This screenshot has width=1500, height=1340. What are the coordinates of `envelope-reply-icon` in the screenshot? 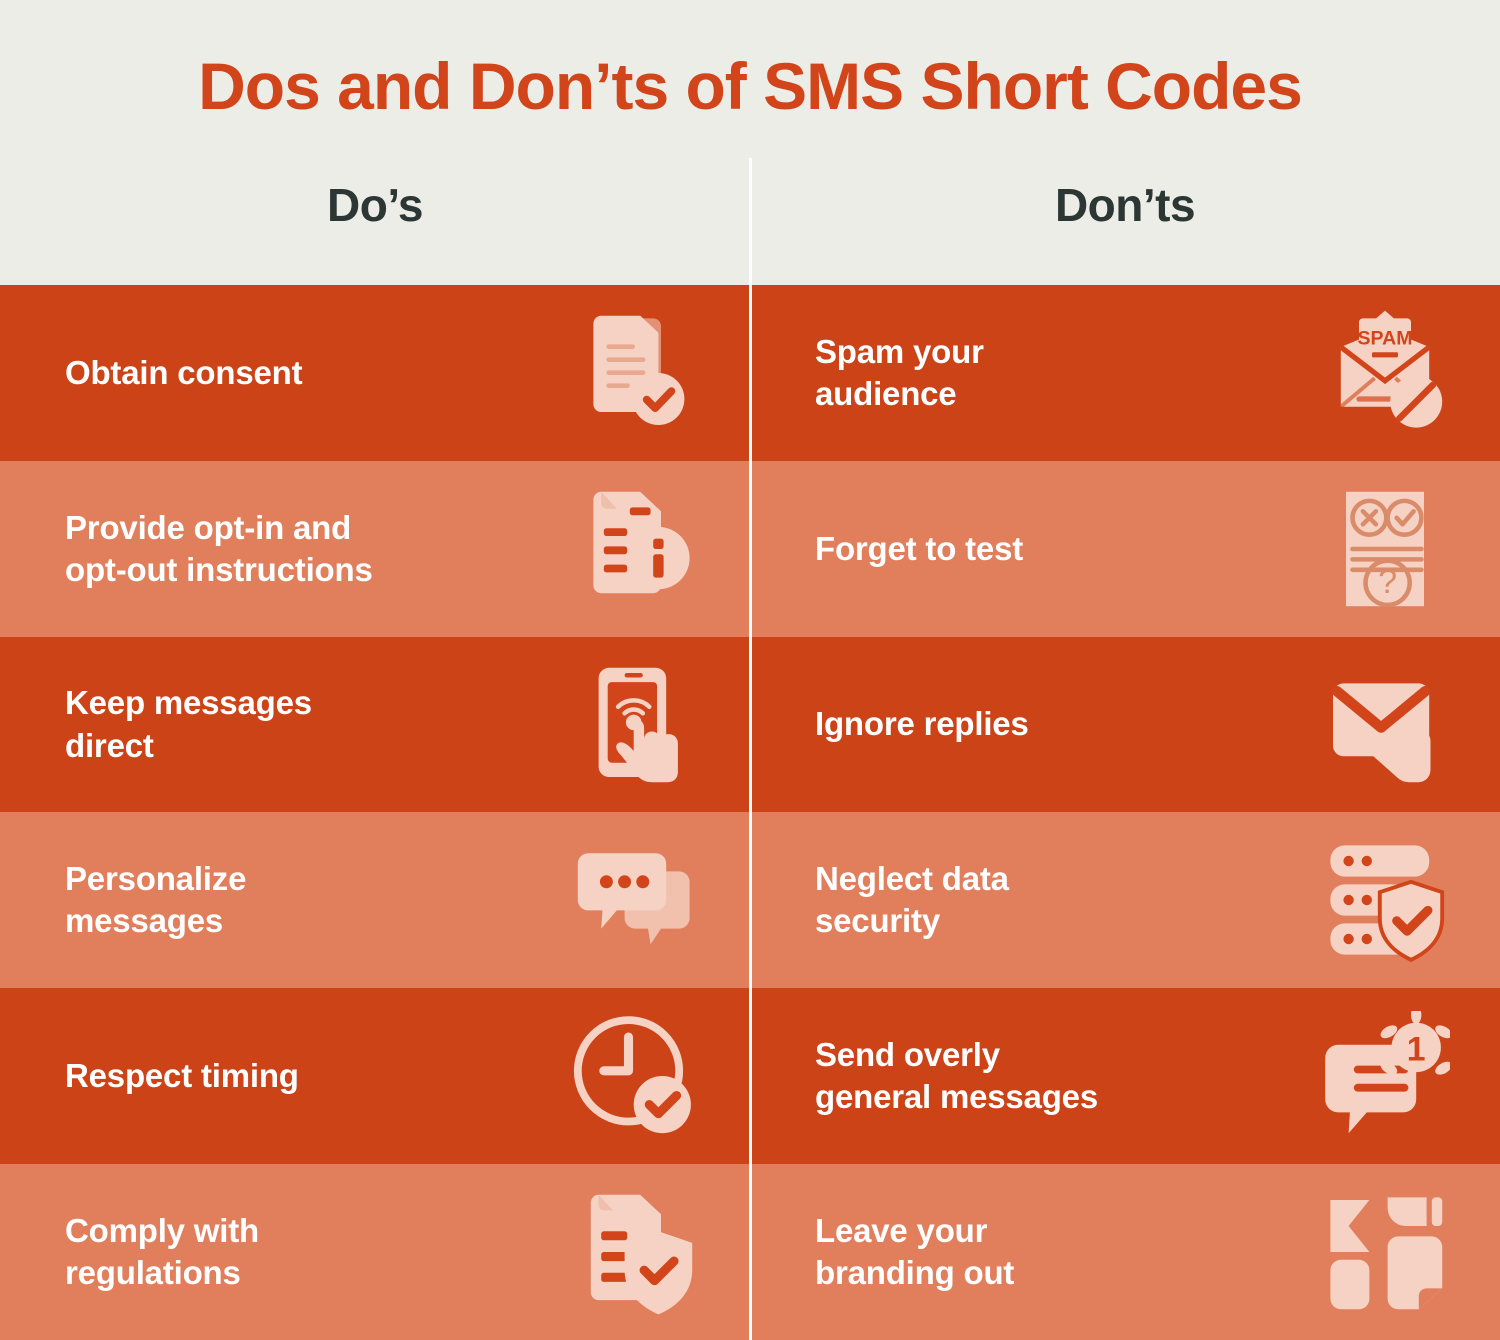 It's located at (1385, 725).